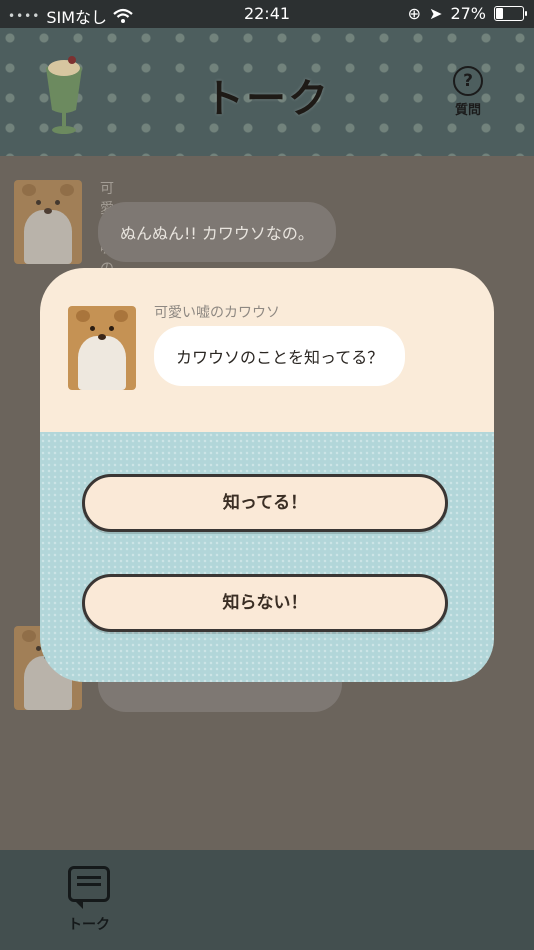 The image size is (534, 950). What do you see at coordinates (436, 13) in the screenshot?
I see `location-arrow-icon: ➤` at bounding box center [436, 13].